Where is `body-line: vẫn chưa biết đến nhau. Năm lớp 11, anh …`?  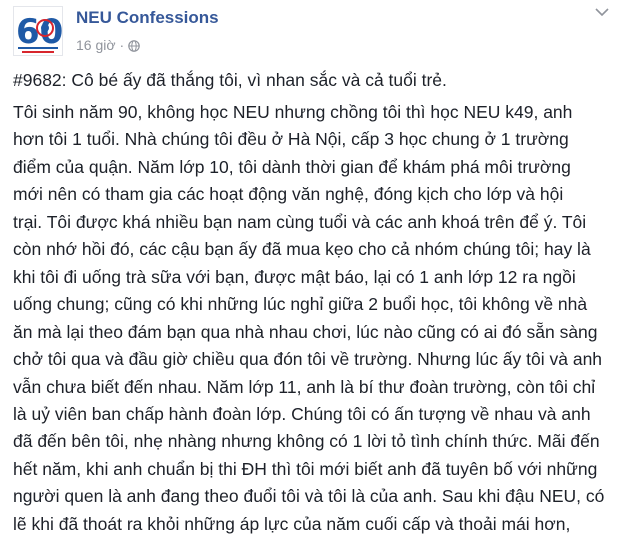 body-line: vẫn chưa biết đến nhau. Năm lớp 11, anh … is located at coordinates (304, 386).